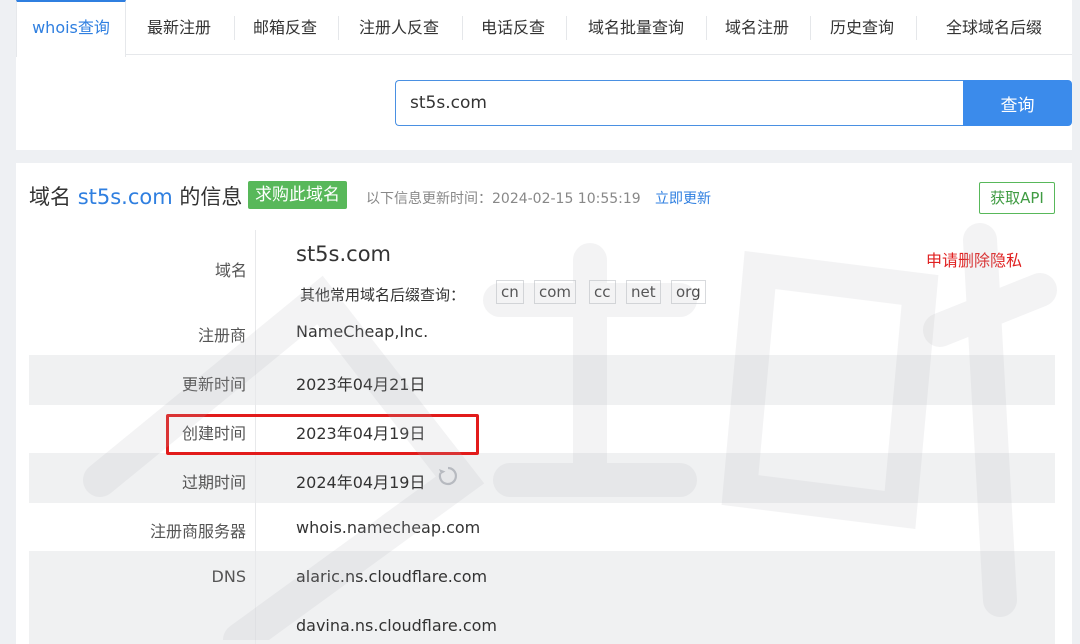 The height and width of the screenshot is (644, 1080). I want to click on get-api-button: 获取API, so click(1017, 198).